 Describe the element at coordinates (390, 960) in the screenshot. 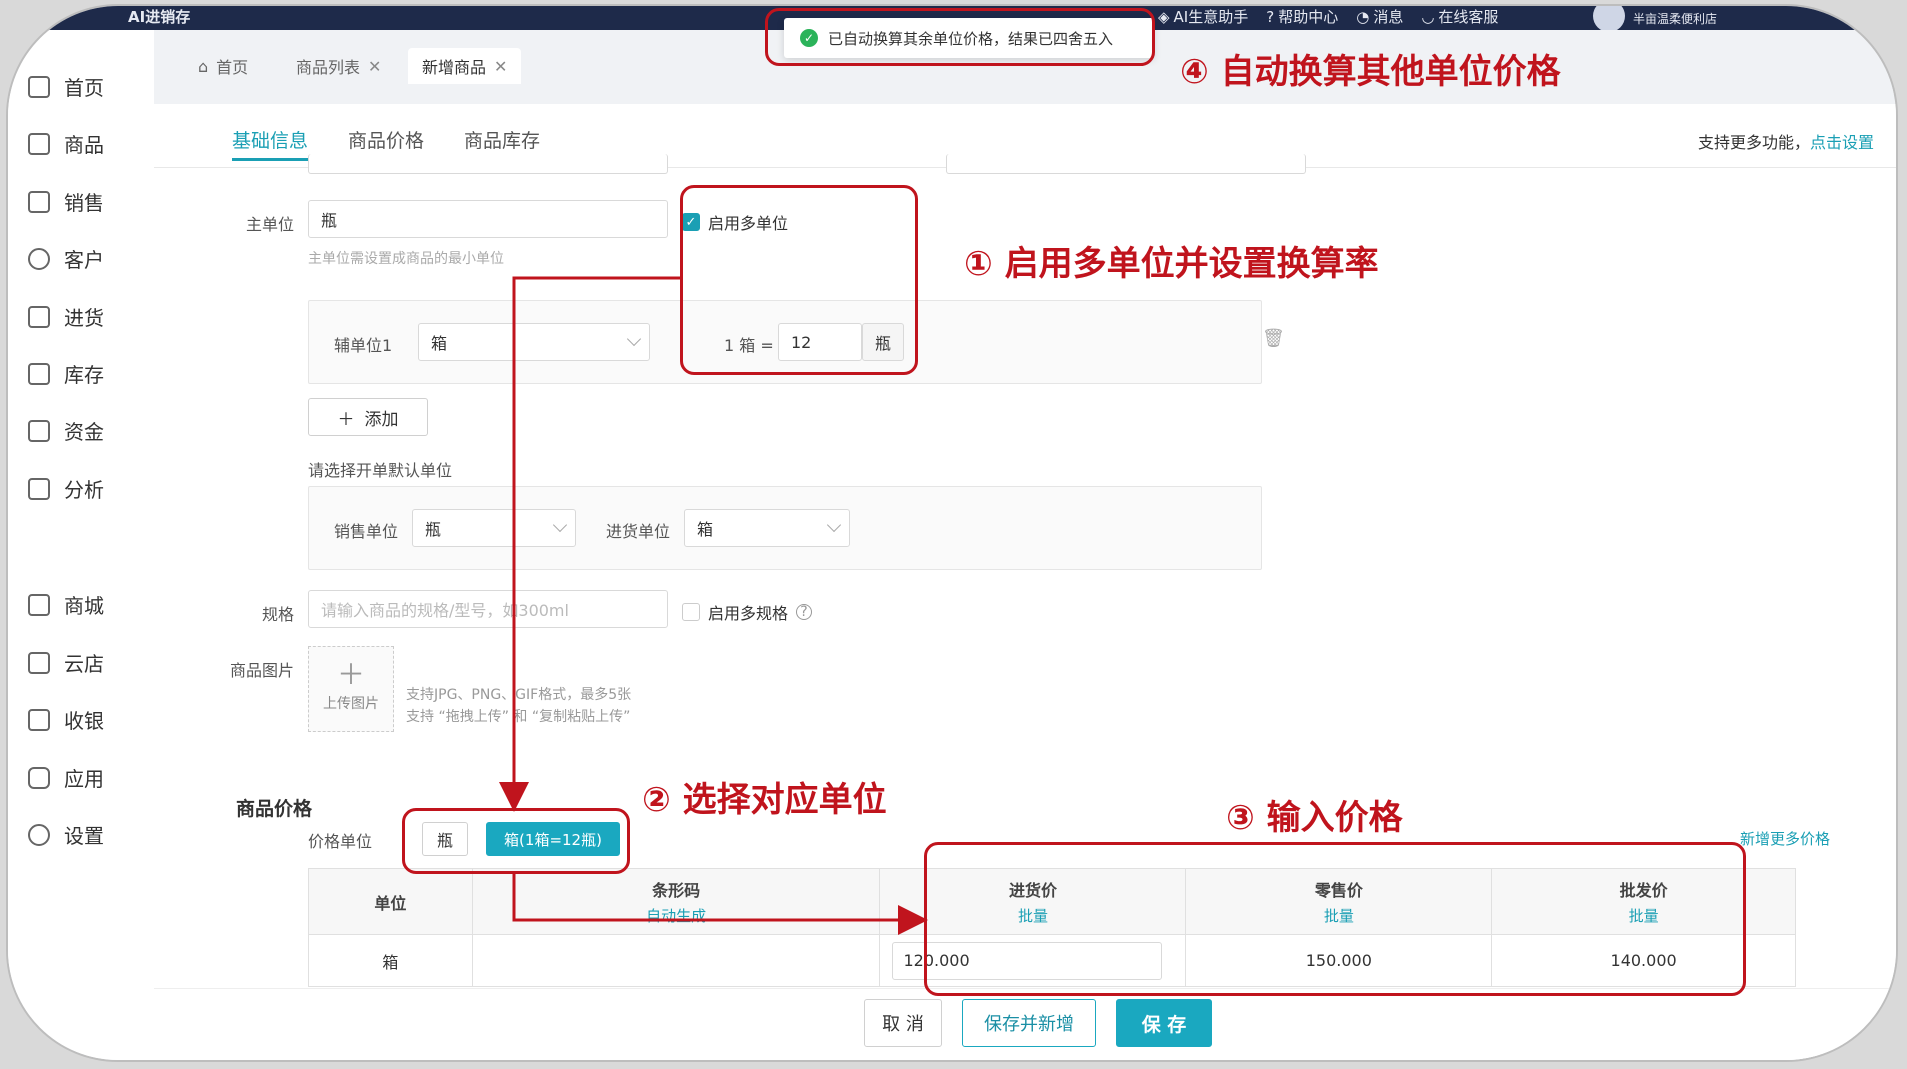

I see `row-unit: 箱` at that location.